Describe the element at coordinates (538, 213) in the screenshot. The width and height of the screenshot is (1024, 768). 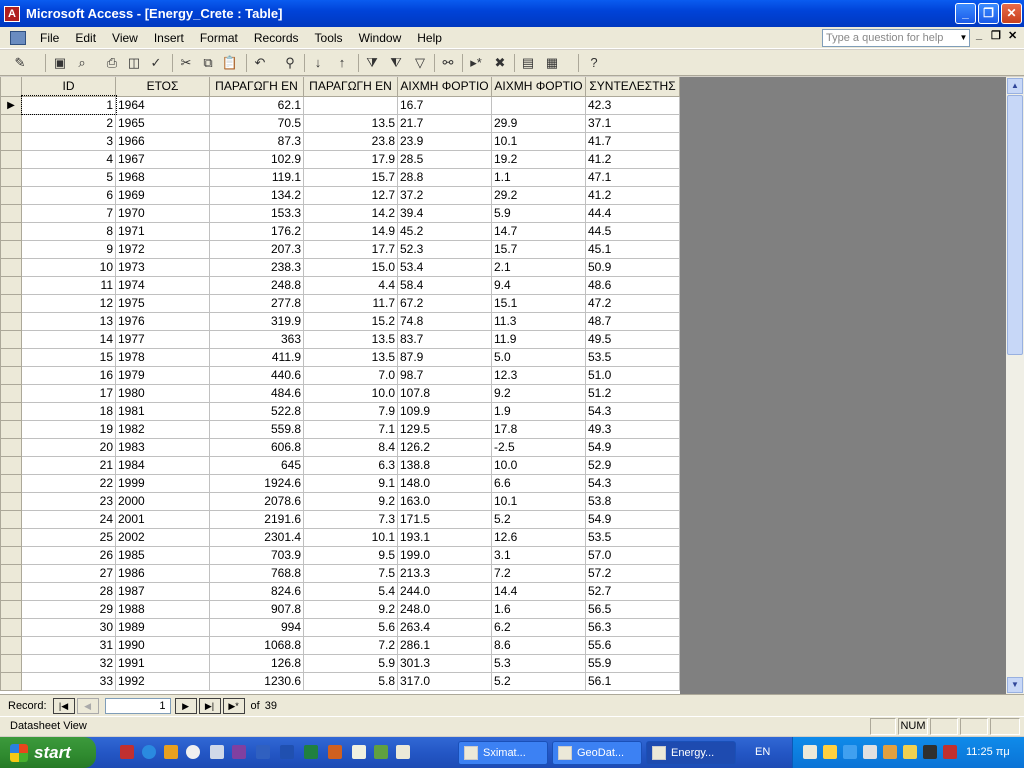
I see `table-cell: 5.9` at that location.